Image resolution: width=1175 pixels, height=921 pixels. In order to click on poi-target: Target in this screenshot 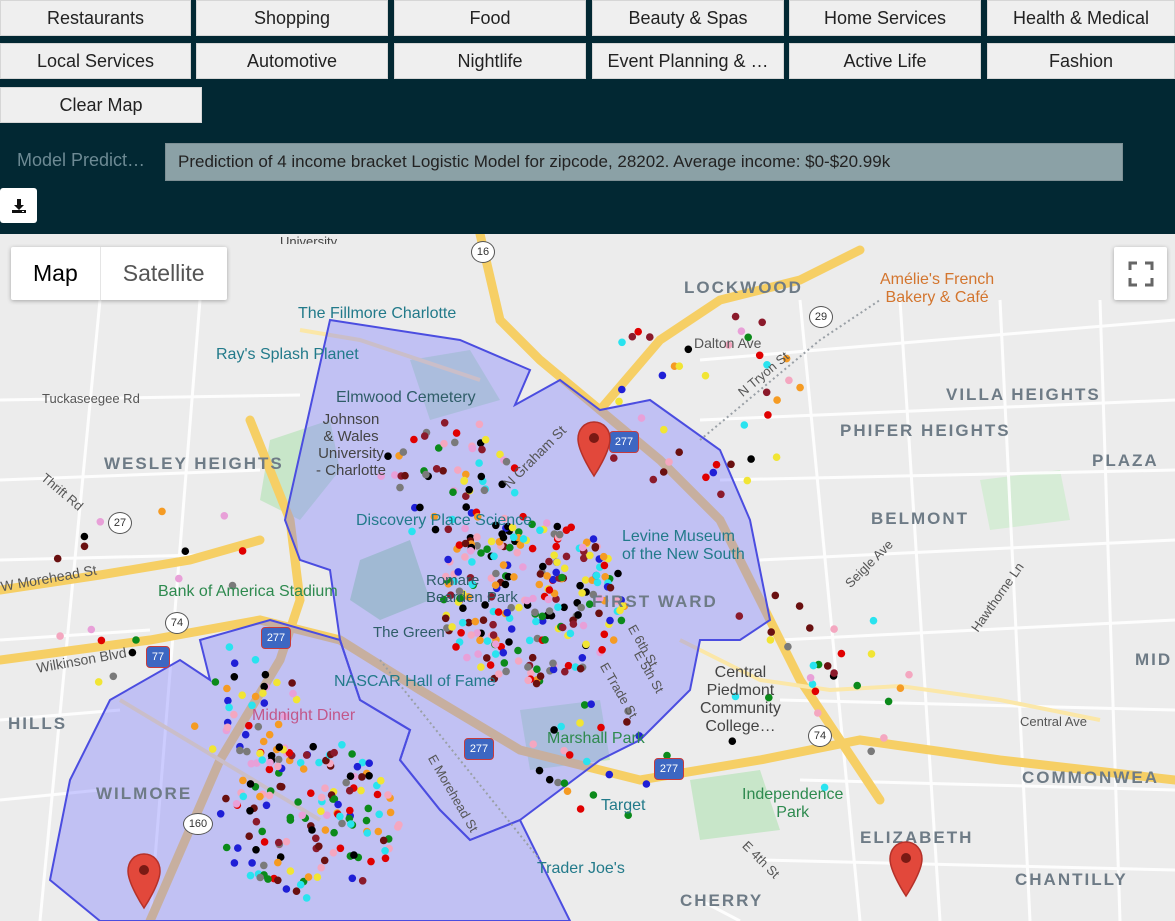, I will do `click(623, 806)`.